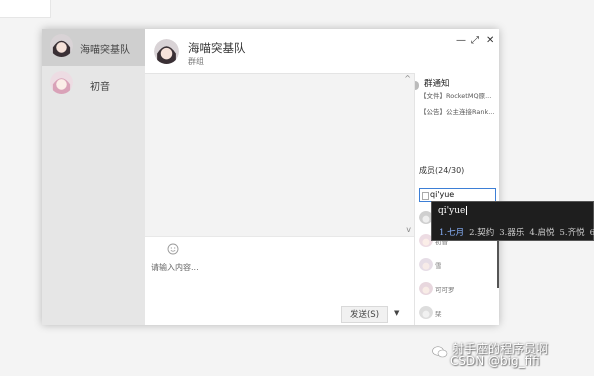  I want to click on member-name: 栞, so click(438, 314).